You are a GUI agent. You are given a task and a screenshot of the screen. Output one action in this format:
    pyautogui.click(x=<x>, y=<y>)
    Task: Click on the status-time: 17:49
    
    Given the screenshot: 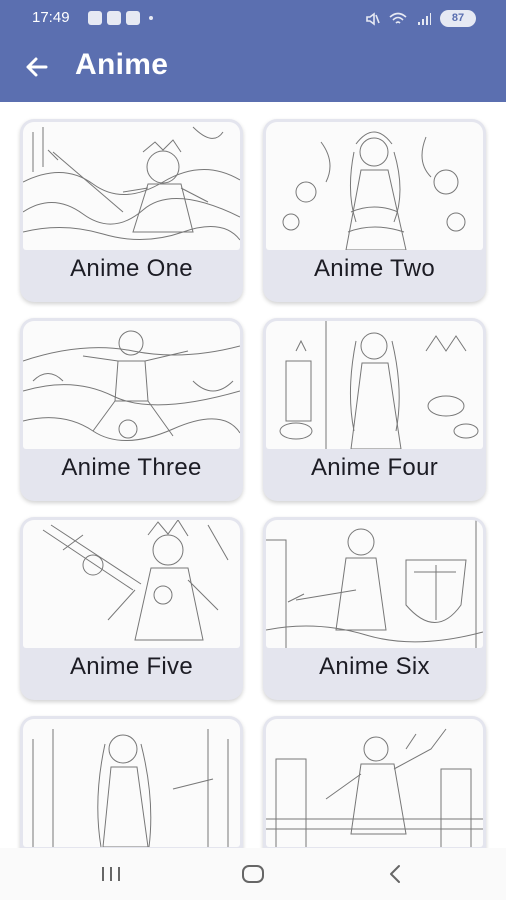 What is the action you would take?
    pyautogui.click(x=51, y=17)
    